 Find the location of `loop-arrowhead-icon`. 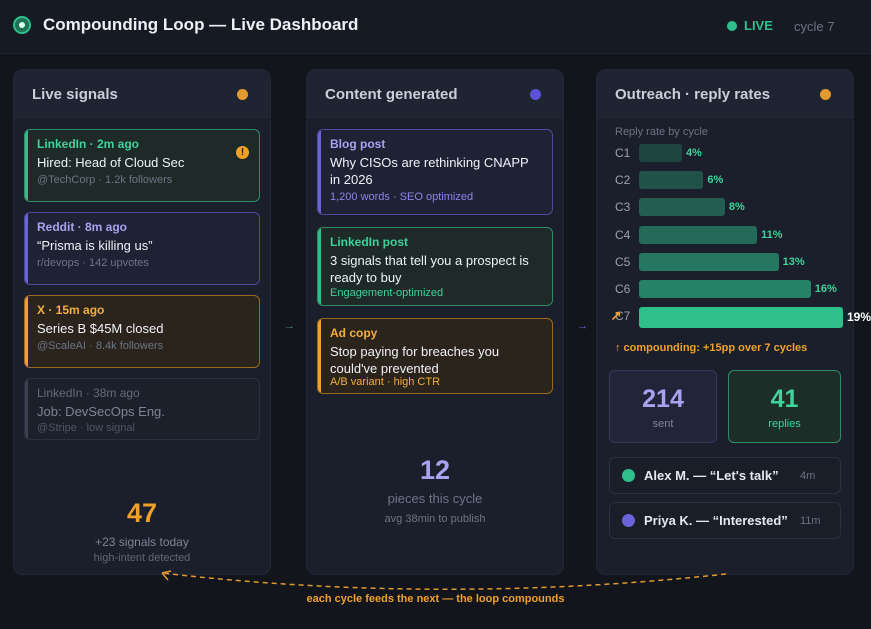

loop-arrowhead-icon is located at coordinates (166, 575).